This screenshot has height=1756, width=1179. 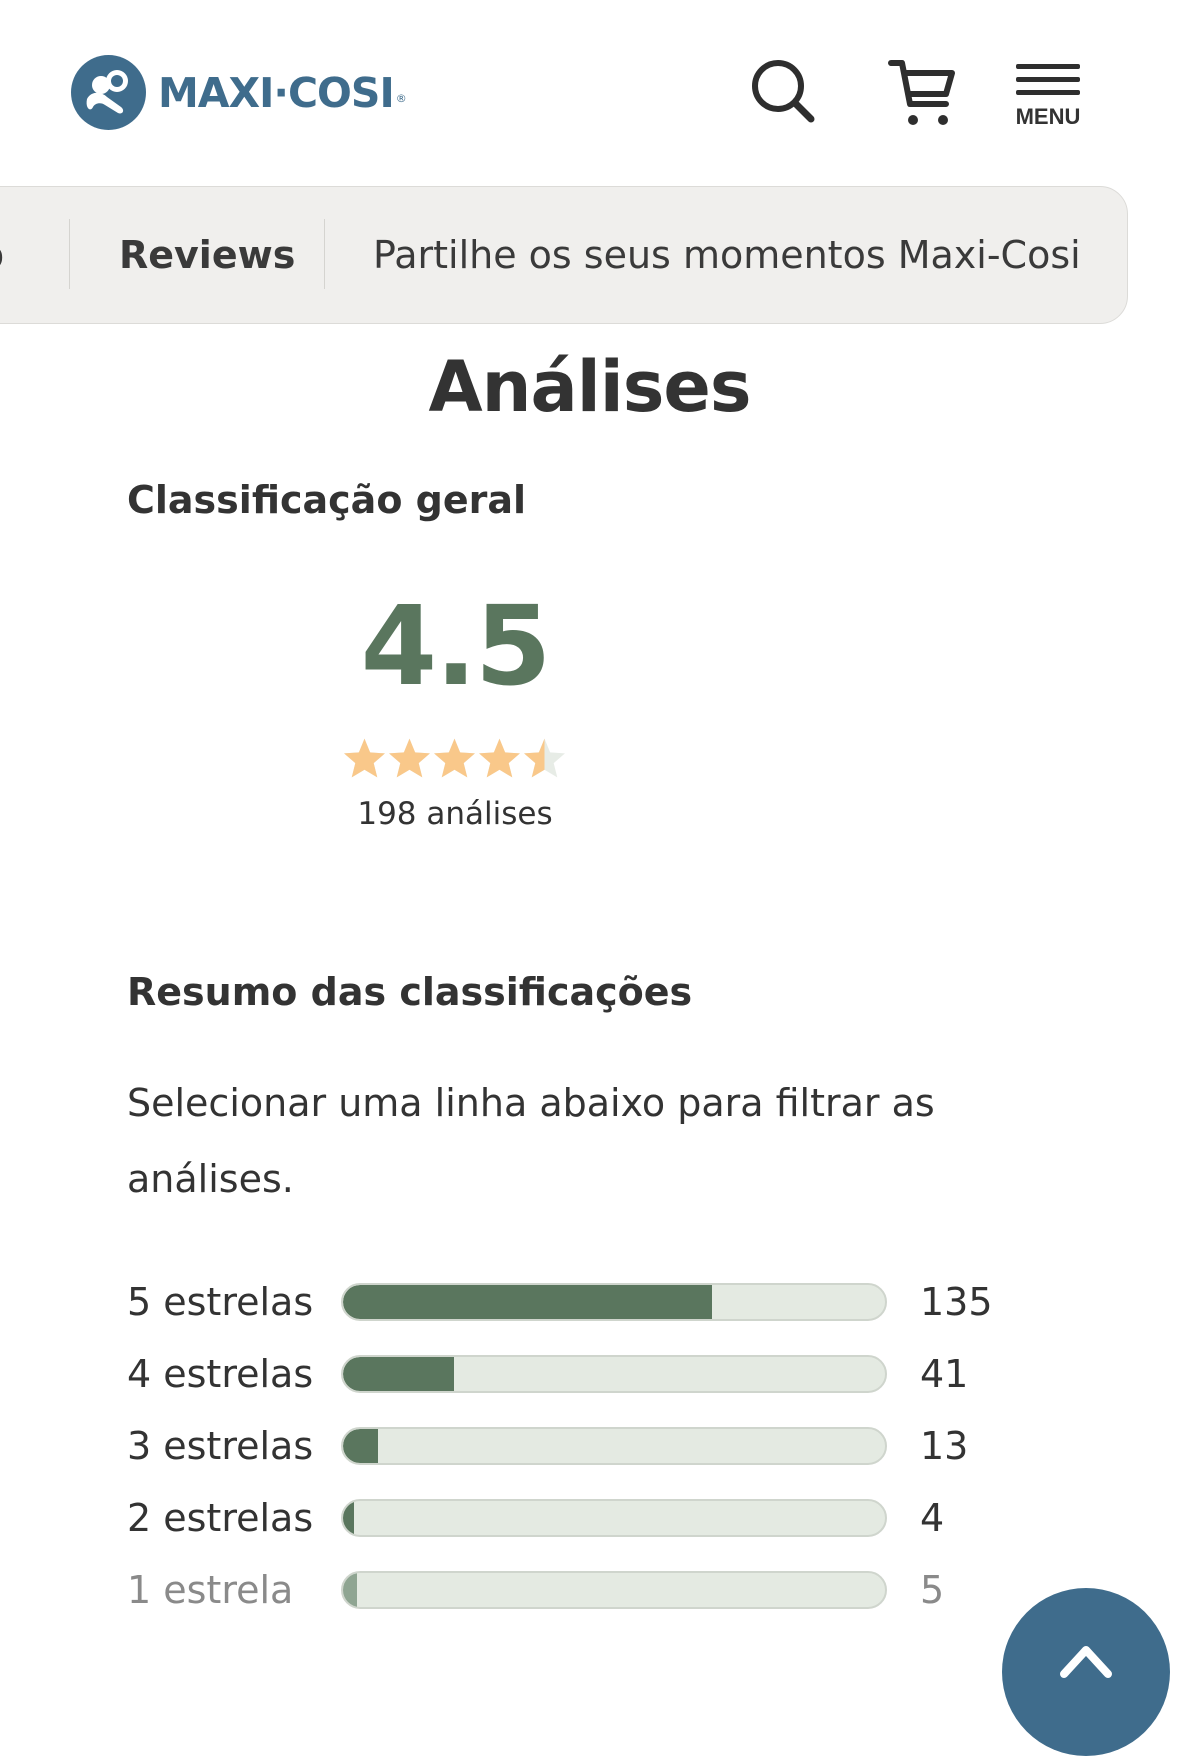 I want to click on search-icon, so click(x=783, y=93).